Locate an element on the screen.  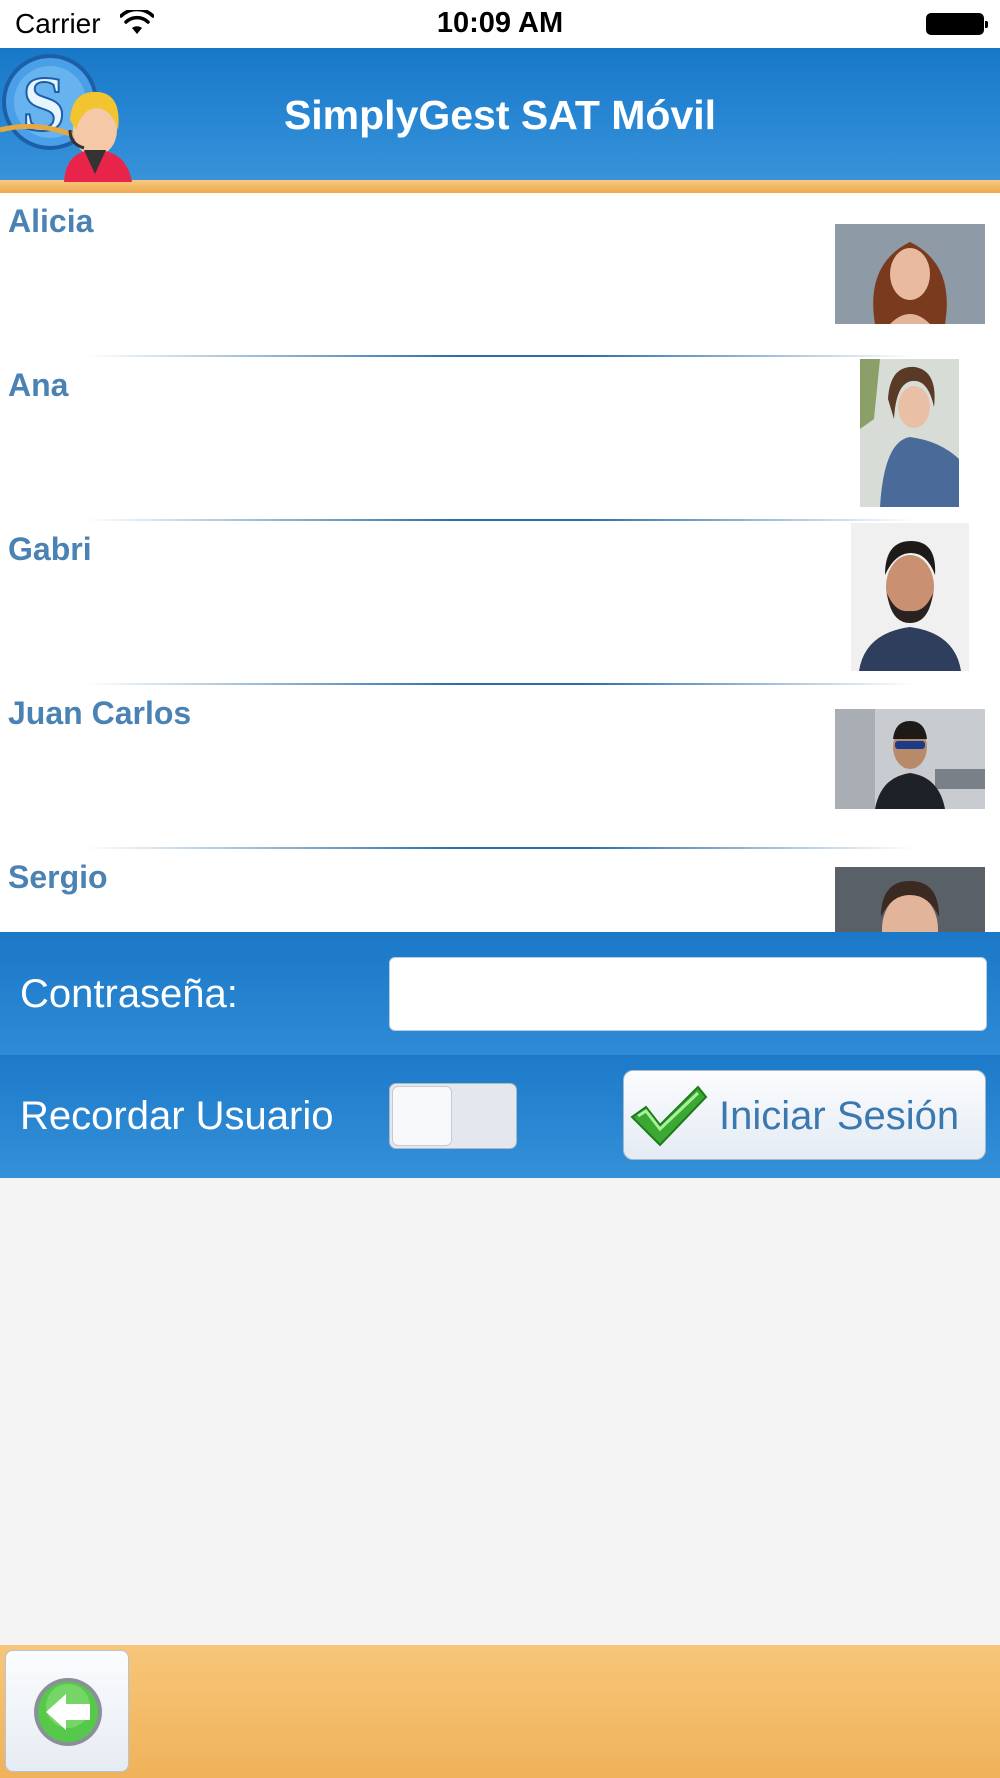
user-row-gabri: Gabri is located at coordinates (500, 603).